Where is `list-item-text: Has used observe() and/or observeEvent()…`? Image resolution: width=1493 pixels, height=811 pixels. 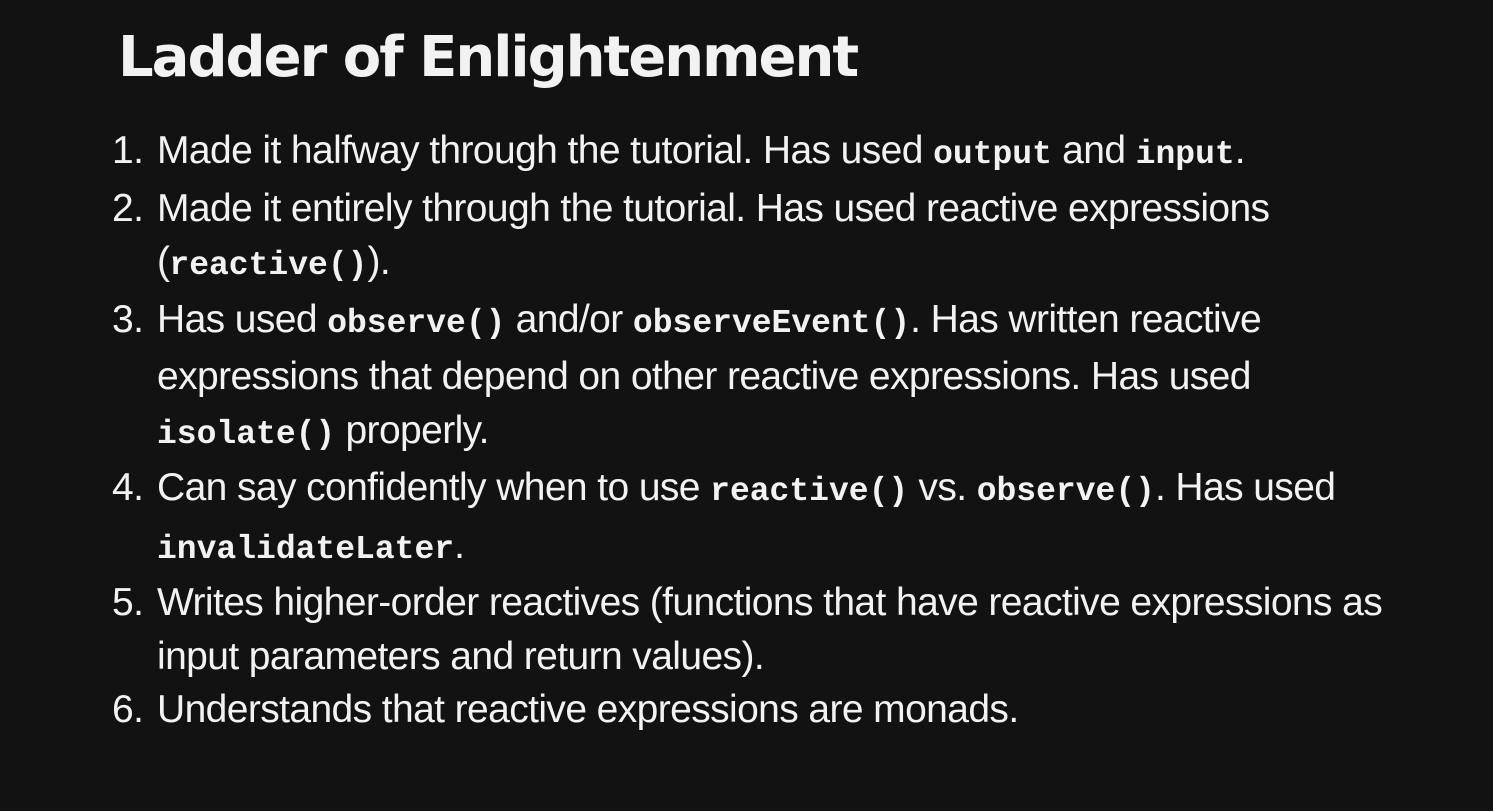 list-item-text: Has used observe() and/or observeEvent()… is located at coordinates (709, 375).